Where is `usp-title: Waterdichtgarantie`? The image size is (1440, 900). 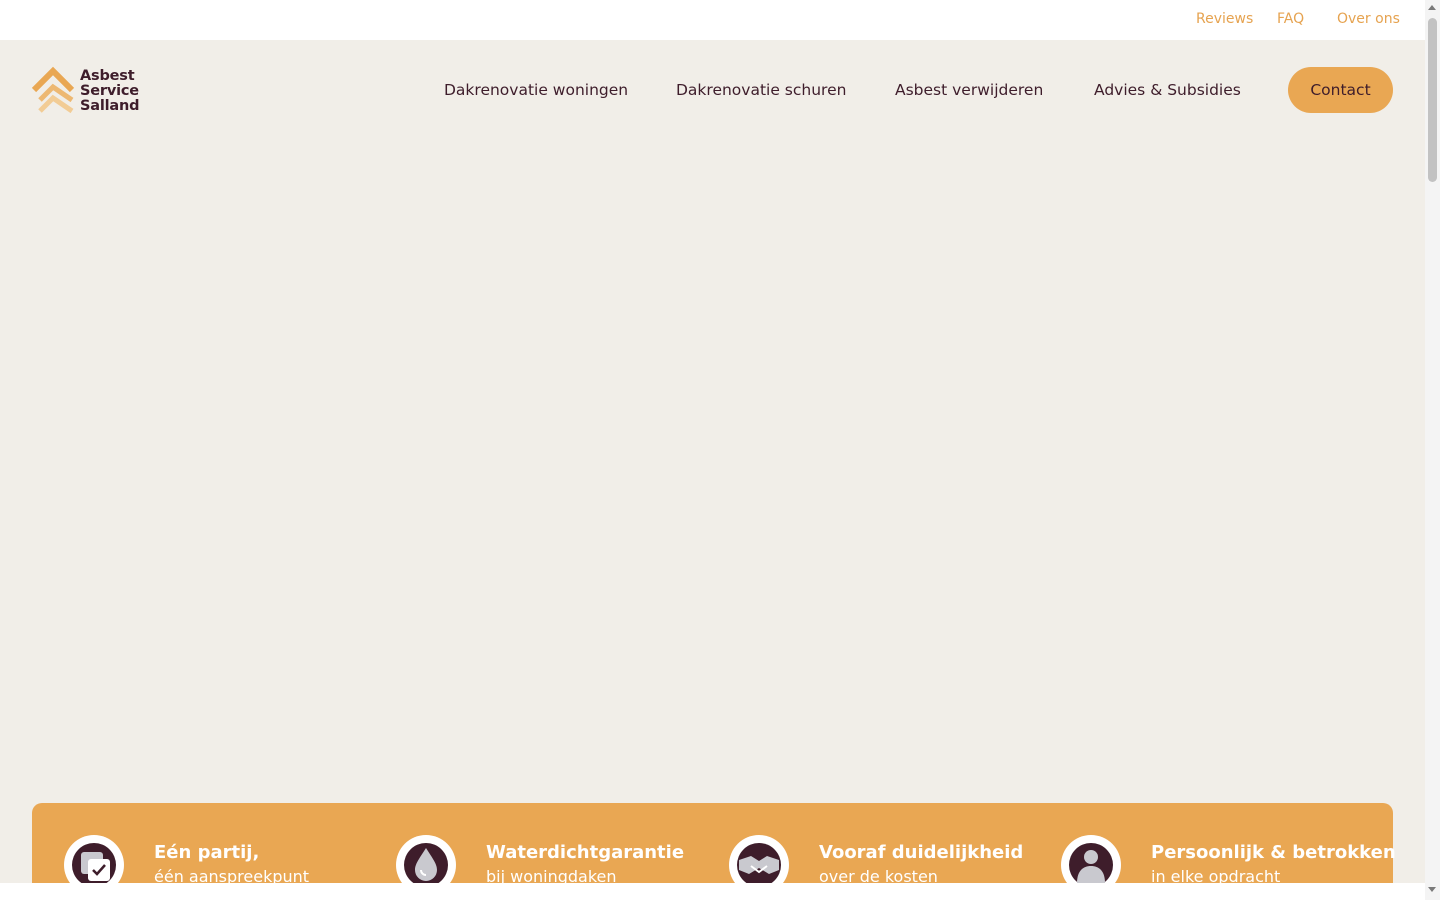
usp-title: Waterdichtgarantie is located at coordinates (585, 852).